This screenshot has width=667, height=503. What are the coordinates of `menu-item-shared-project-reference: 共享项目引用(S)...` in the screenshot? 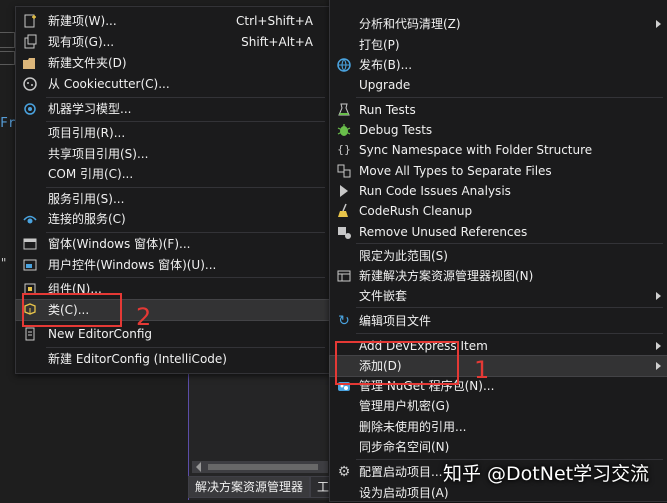 It's located at (172, 154).